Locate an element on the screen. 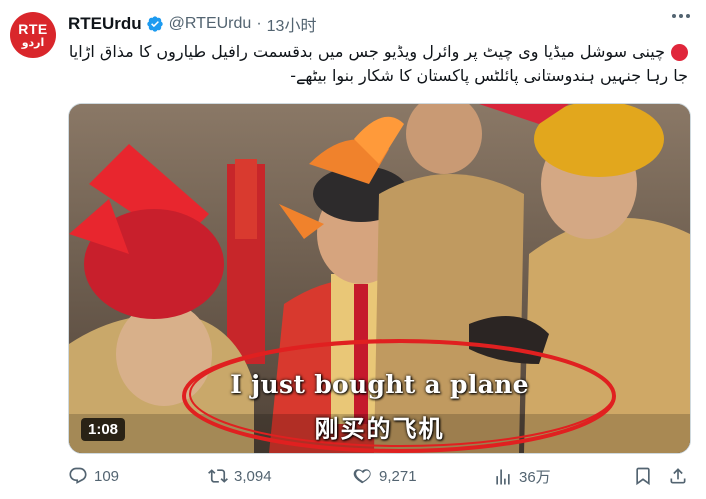 This screenshot has width=706, height=499. avatar-logo-subtext: اردو is located at coordinates (33, 42).